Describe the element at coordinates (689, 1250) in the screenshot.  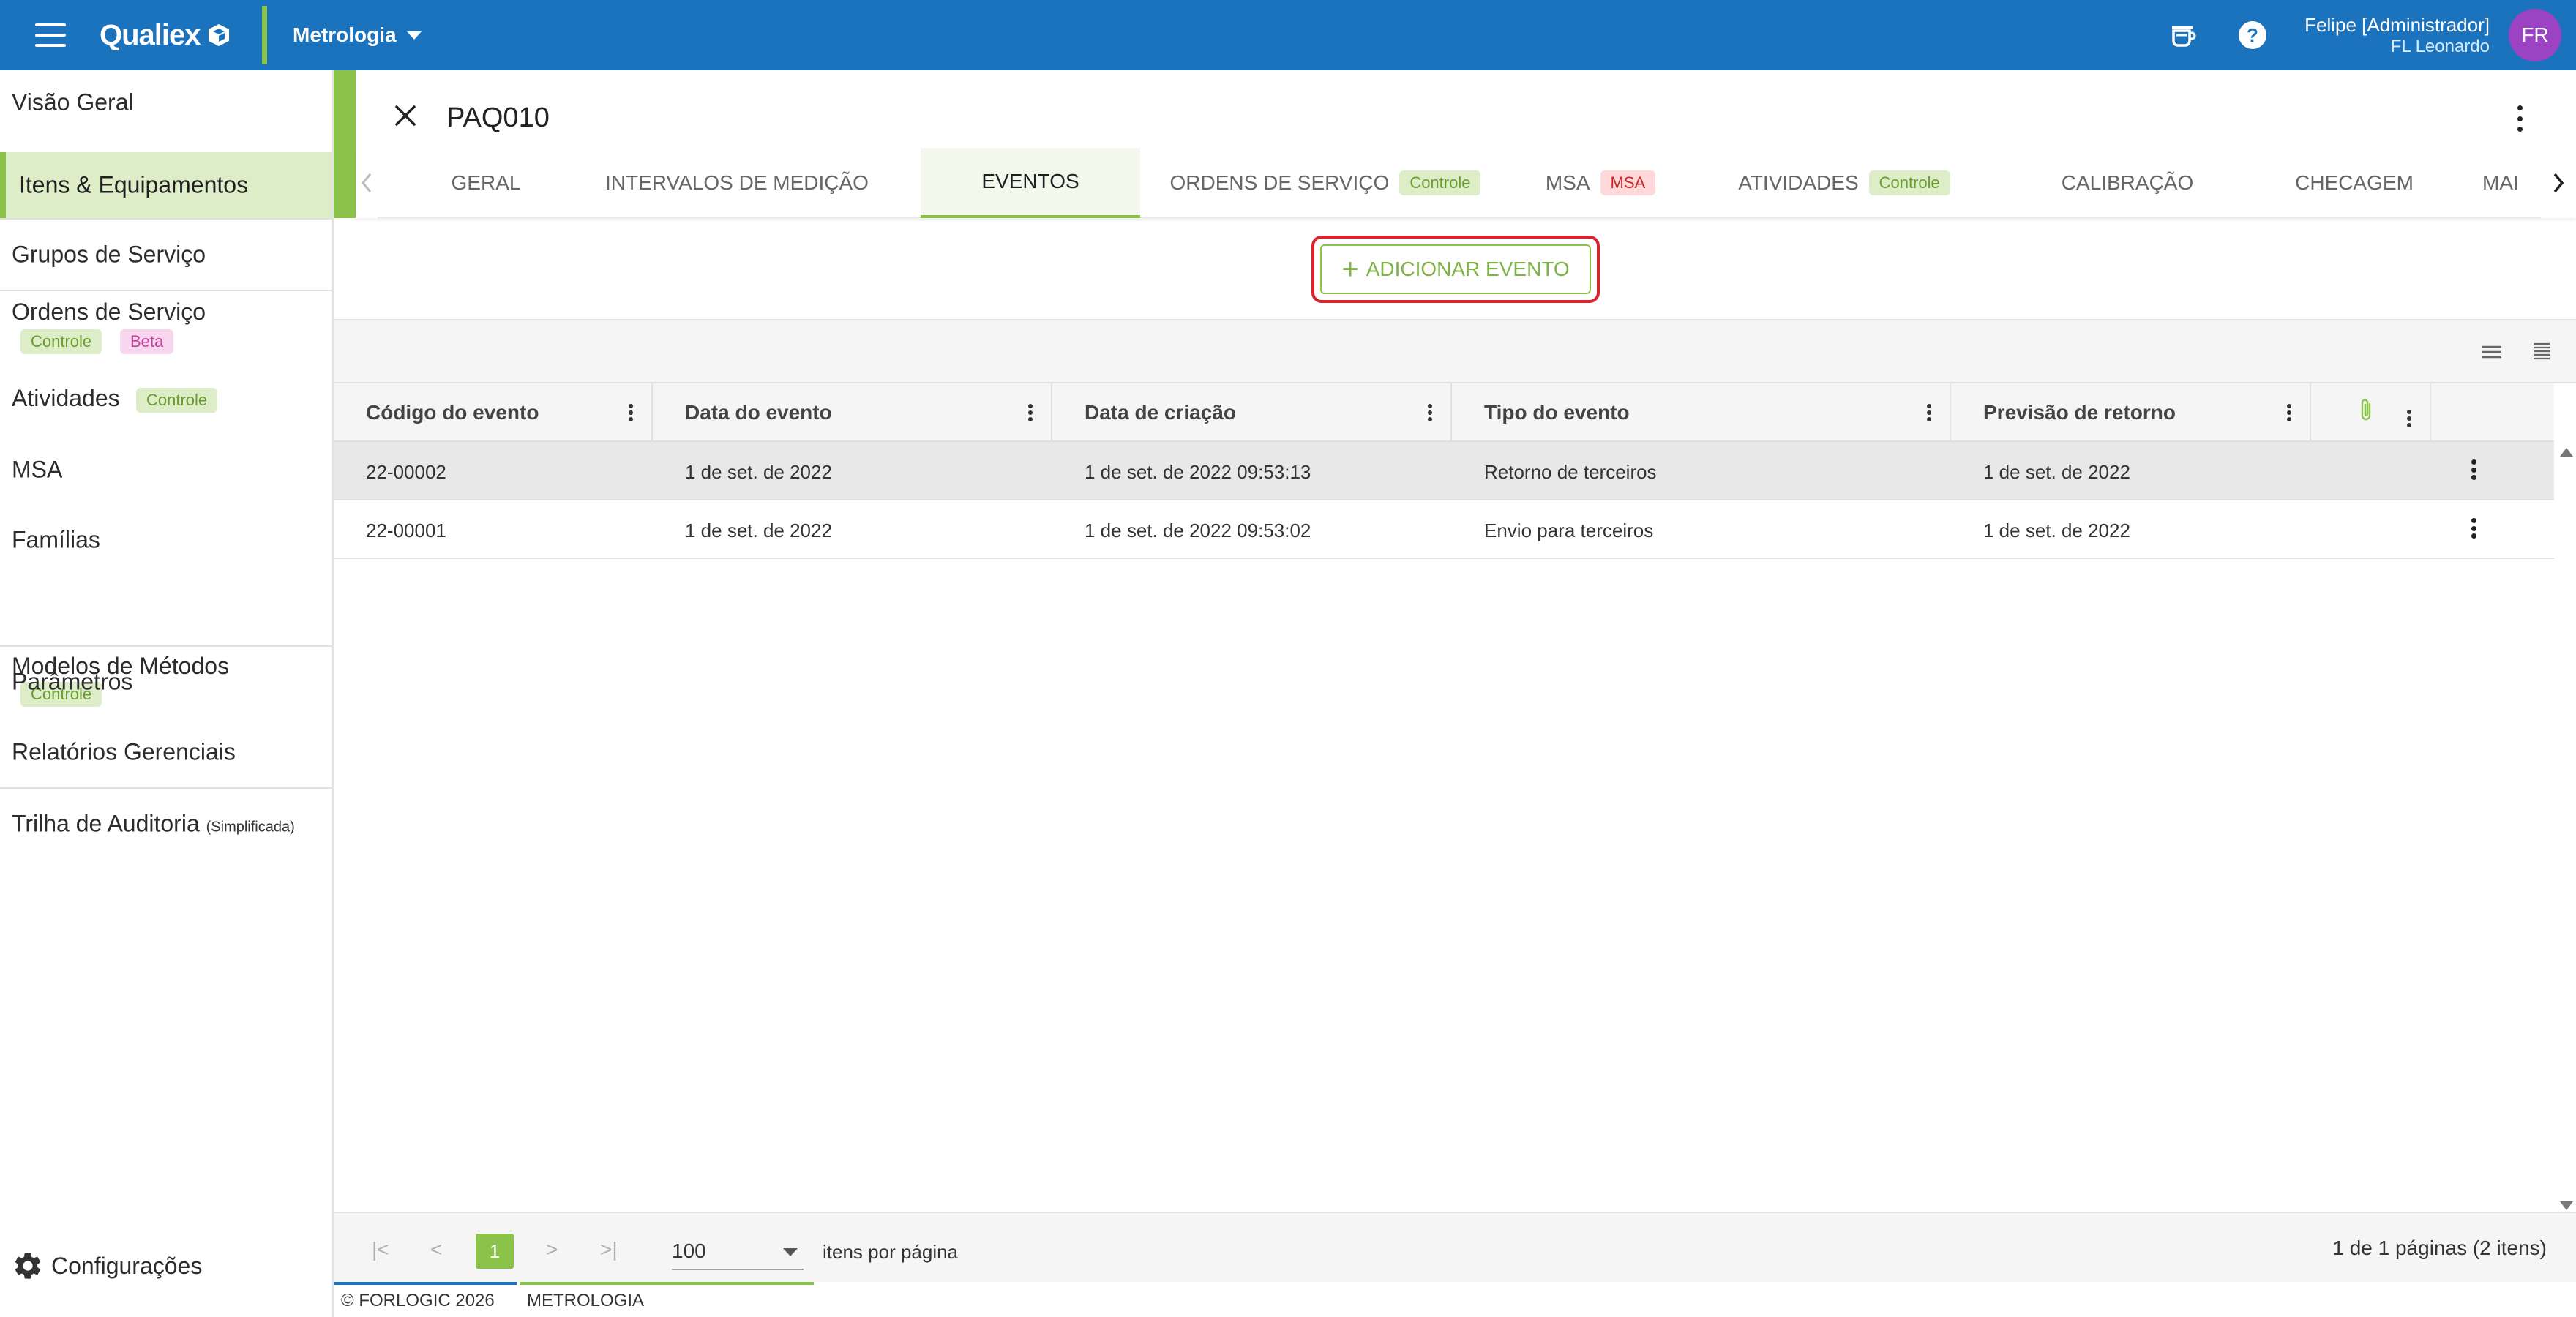
I see `page-size-value: 100` at that location.